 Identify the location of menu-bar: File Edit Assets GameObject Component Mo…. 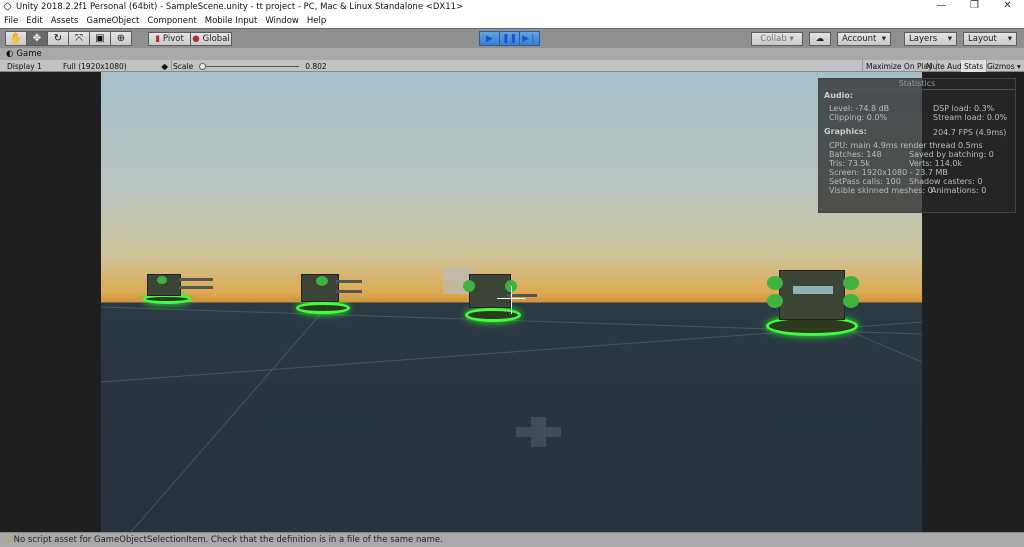
(512, 20).